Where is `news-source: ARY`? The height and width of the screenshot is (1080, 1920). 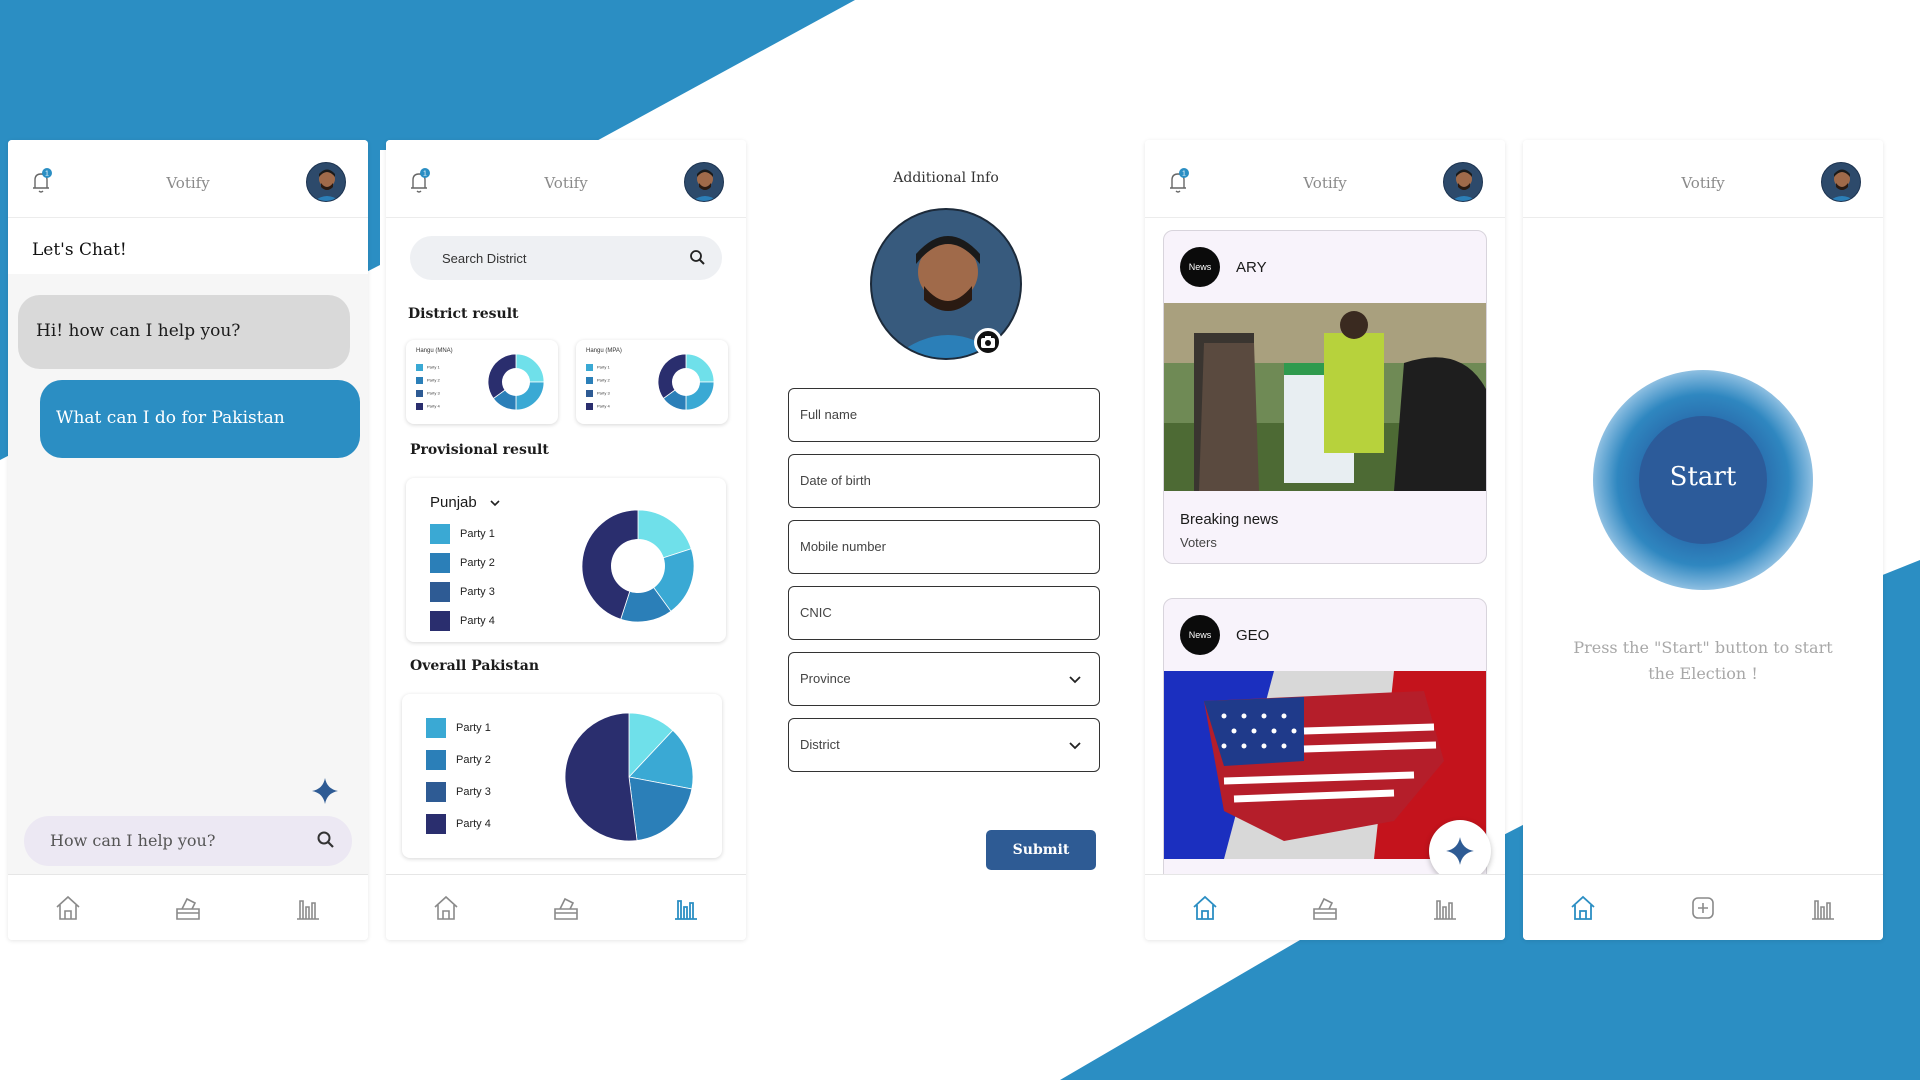 news-source: ARY is located at coordinates (1251, 267).